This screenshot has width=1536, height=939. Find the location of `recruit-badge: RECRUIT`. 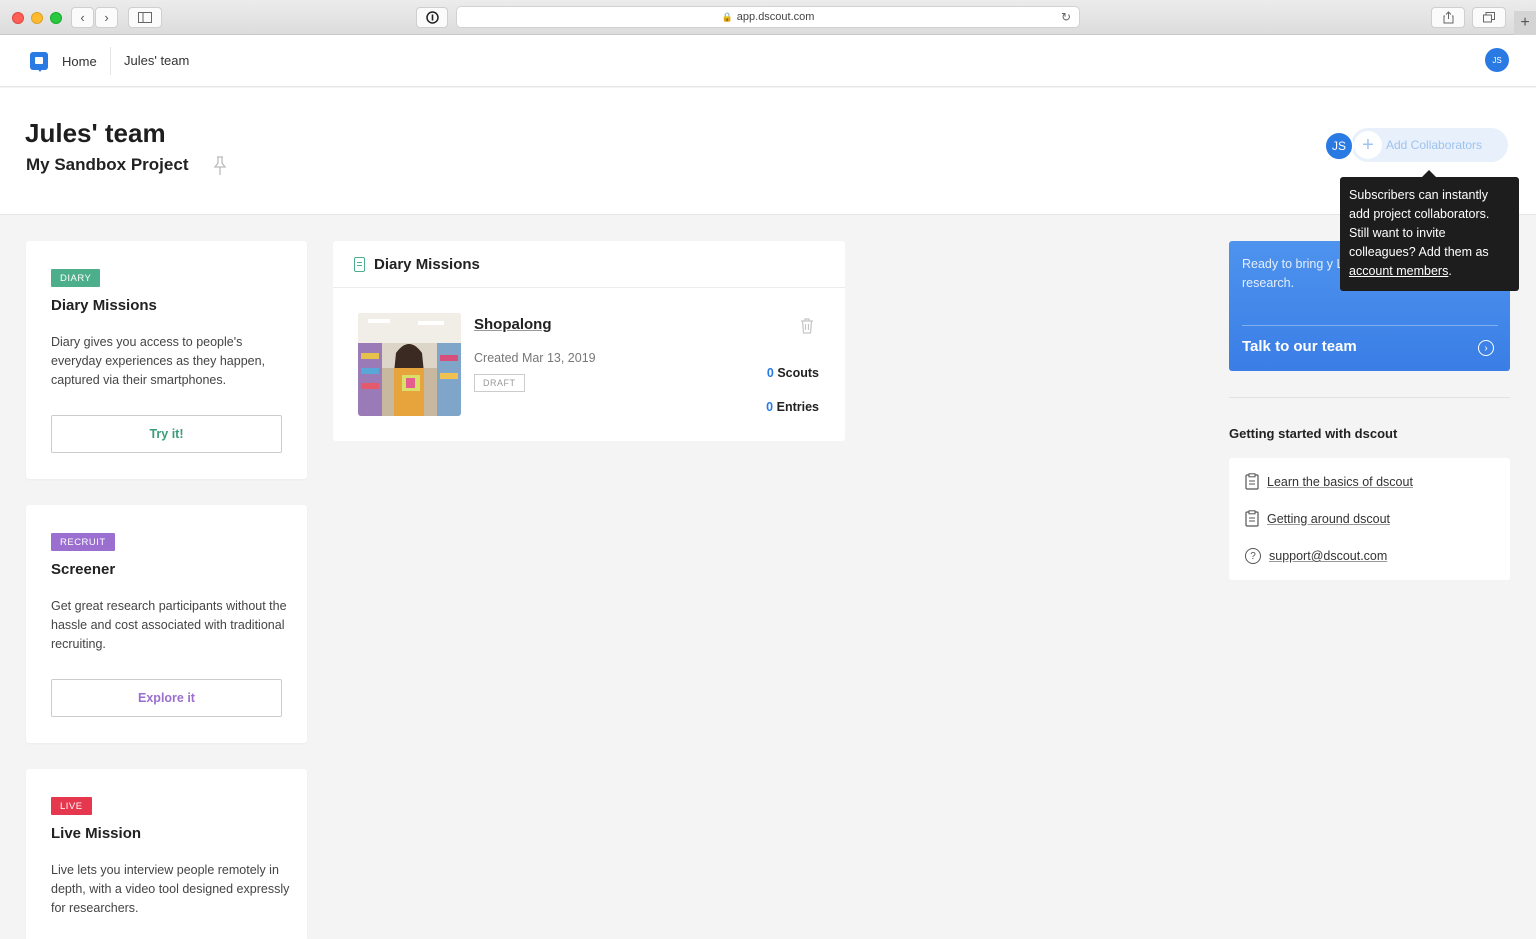

recruit-badge: RECRUIT is located at coordinates (83, 542).